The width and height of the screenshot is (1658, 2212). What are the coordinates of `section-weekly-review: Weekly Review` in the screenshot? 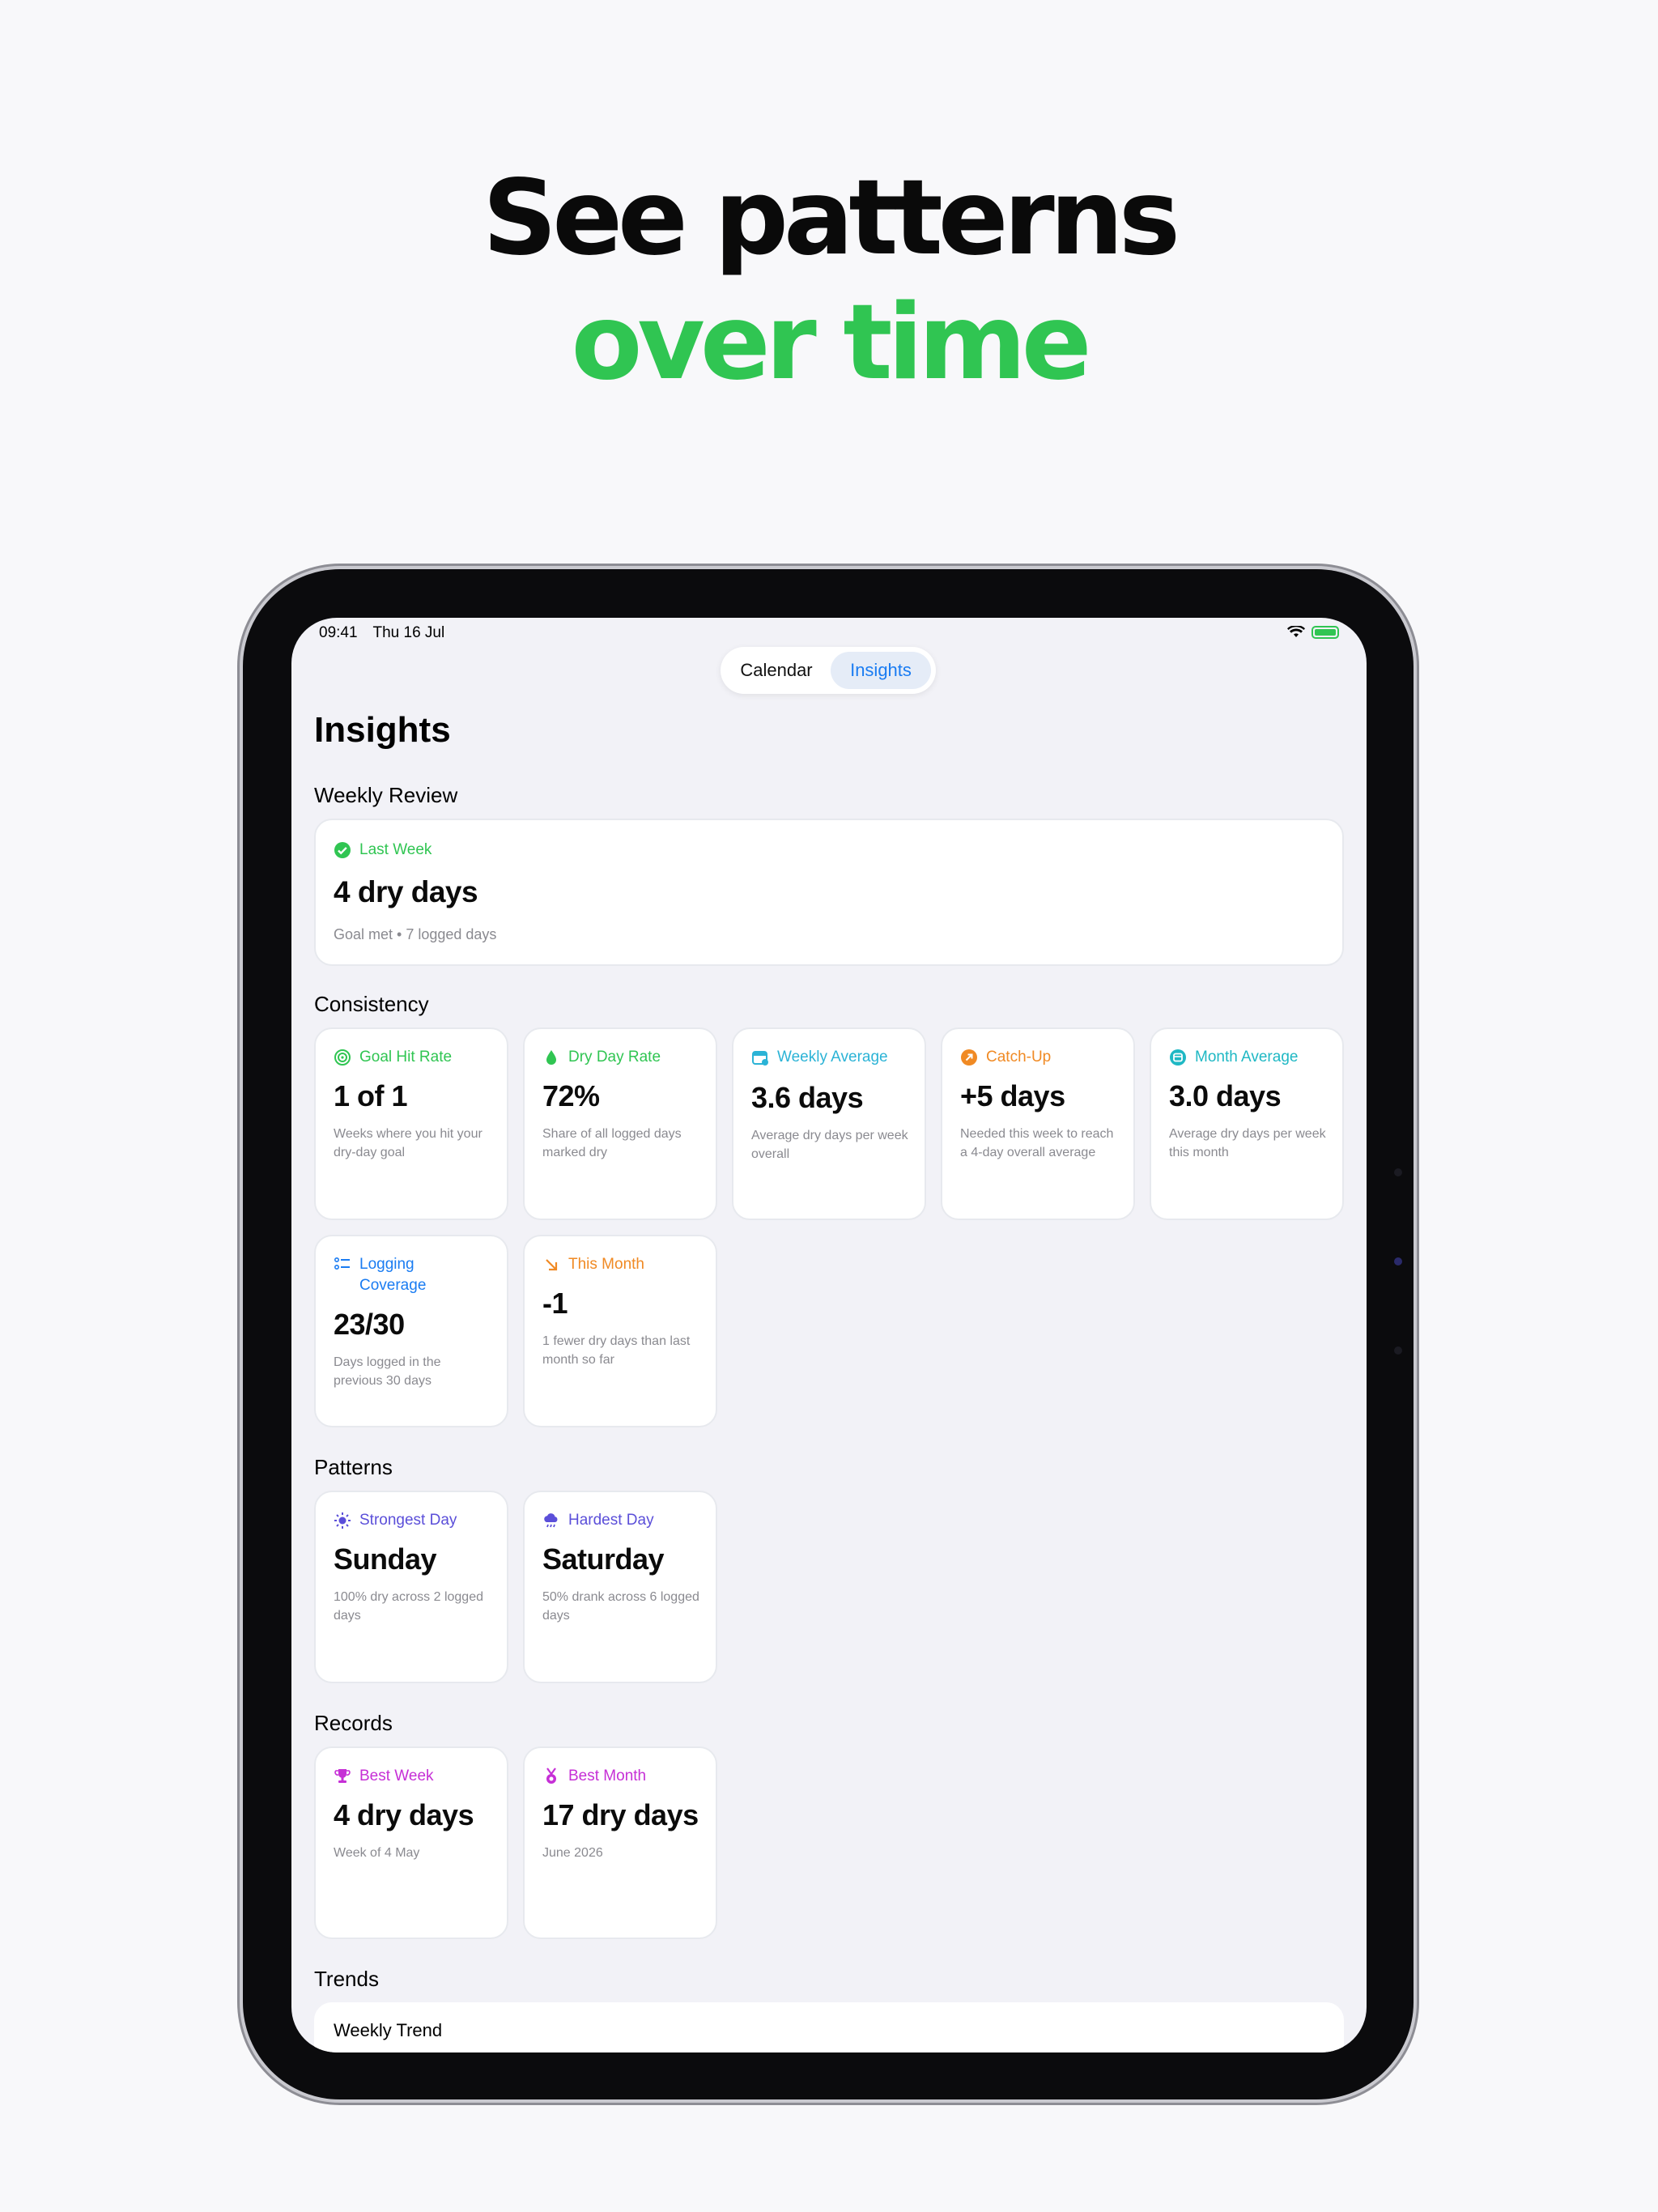 It's located at (386, 795).